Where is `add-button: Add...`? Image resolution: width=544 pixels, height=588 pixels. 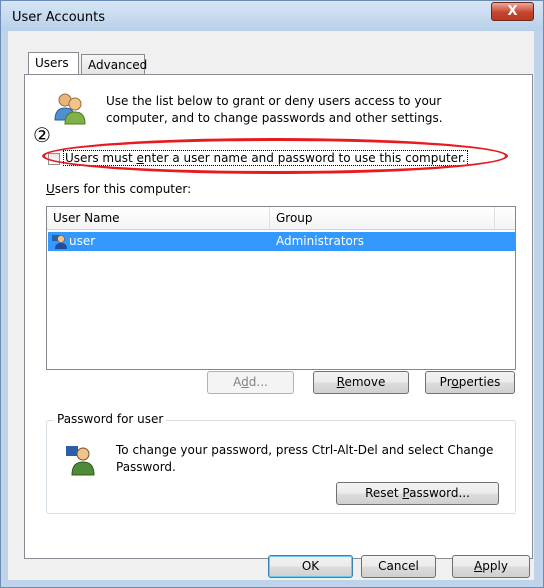
add-button: Add... is located at coordinates (250, 382).